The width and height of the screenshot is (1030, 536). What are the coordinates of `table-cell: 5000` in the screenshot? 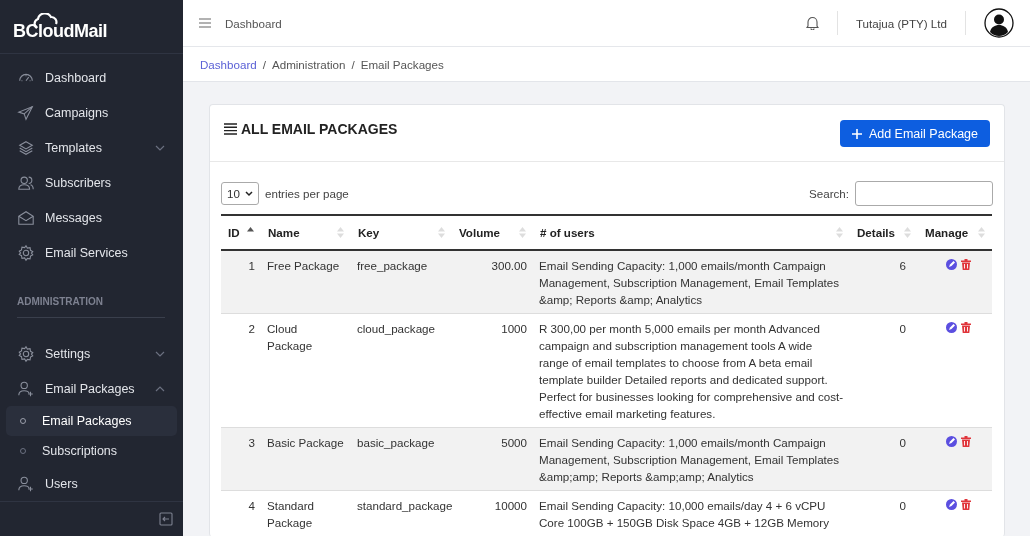 It's located at (492, 459).